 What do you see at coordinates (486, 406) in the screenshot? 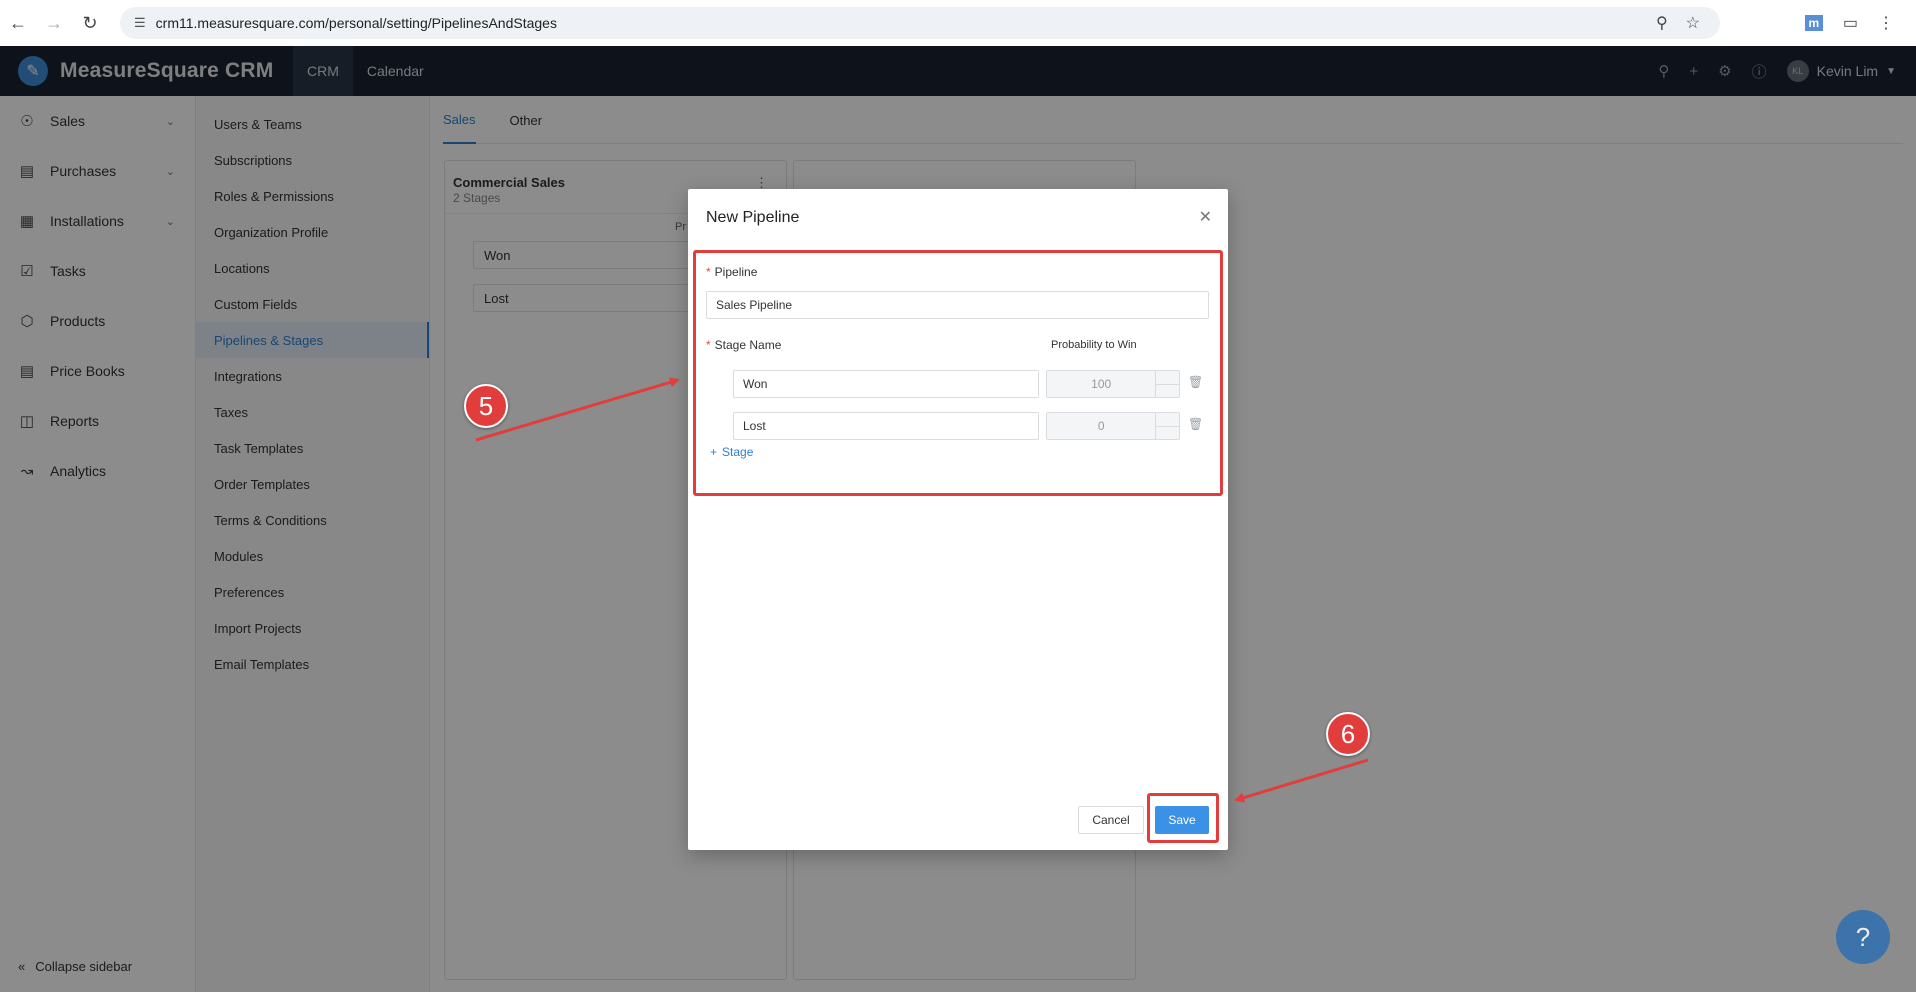
I see `step-marker-5: 5` at bounding box center [486, 406].